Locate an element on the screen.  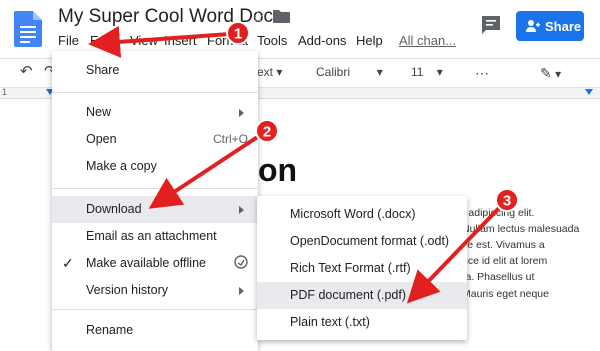
document-text-line: nce id elit at lorem is located at coordinates (504, 261).